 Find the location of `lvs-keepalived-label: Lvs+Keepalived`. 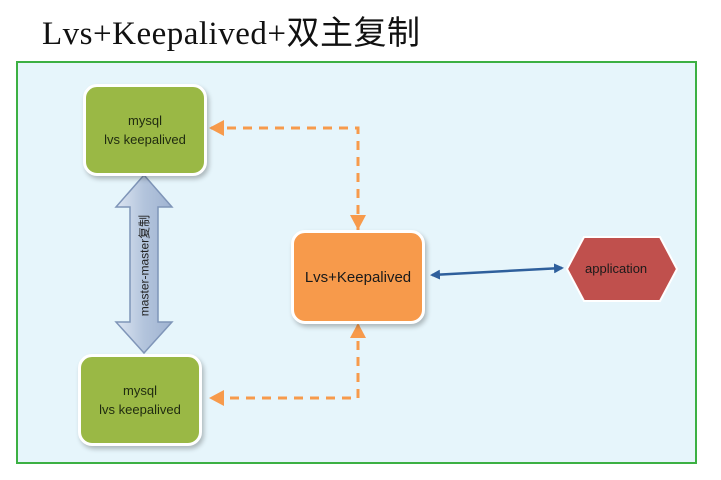

lvs-keepalived-label: Lvs+Keepalived is located at coordinates (358, 277).